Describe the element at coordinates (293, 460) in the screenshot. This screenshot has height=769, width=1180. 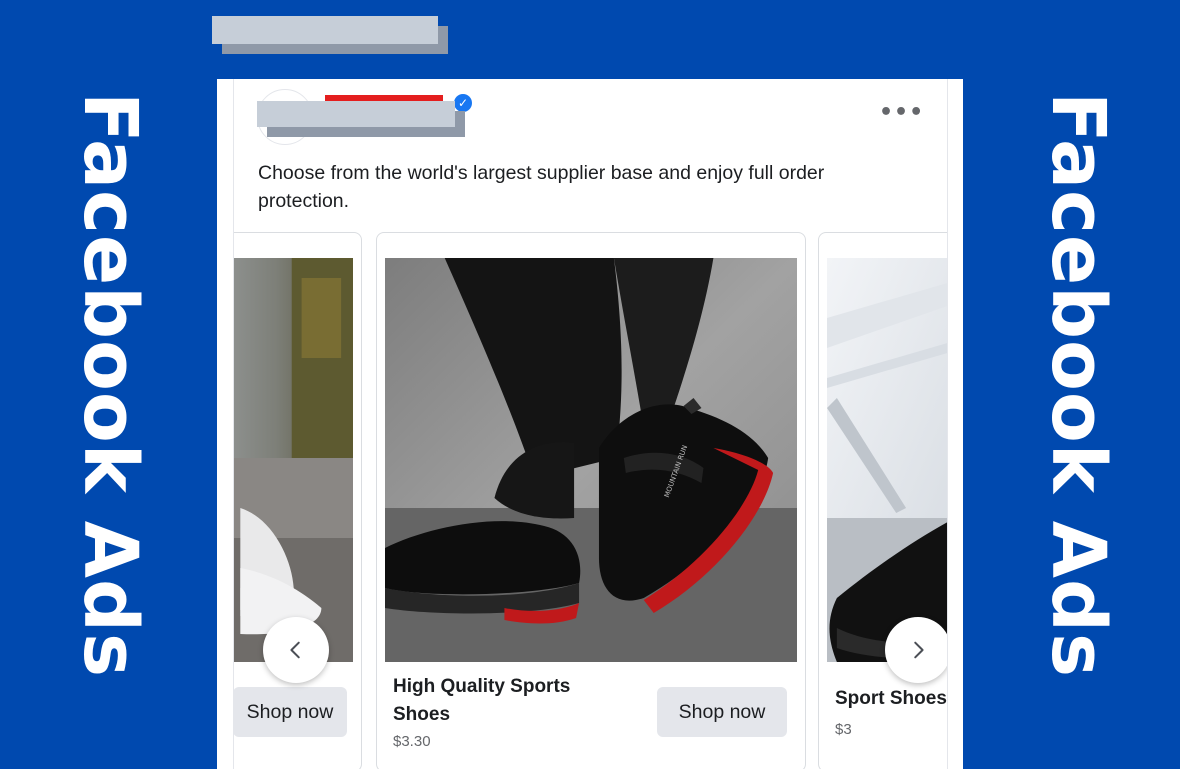
I see `product-image-white-sneakers` at that location.